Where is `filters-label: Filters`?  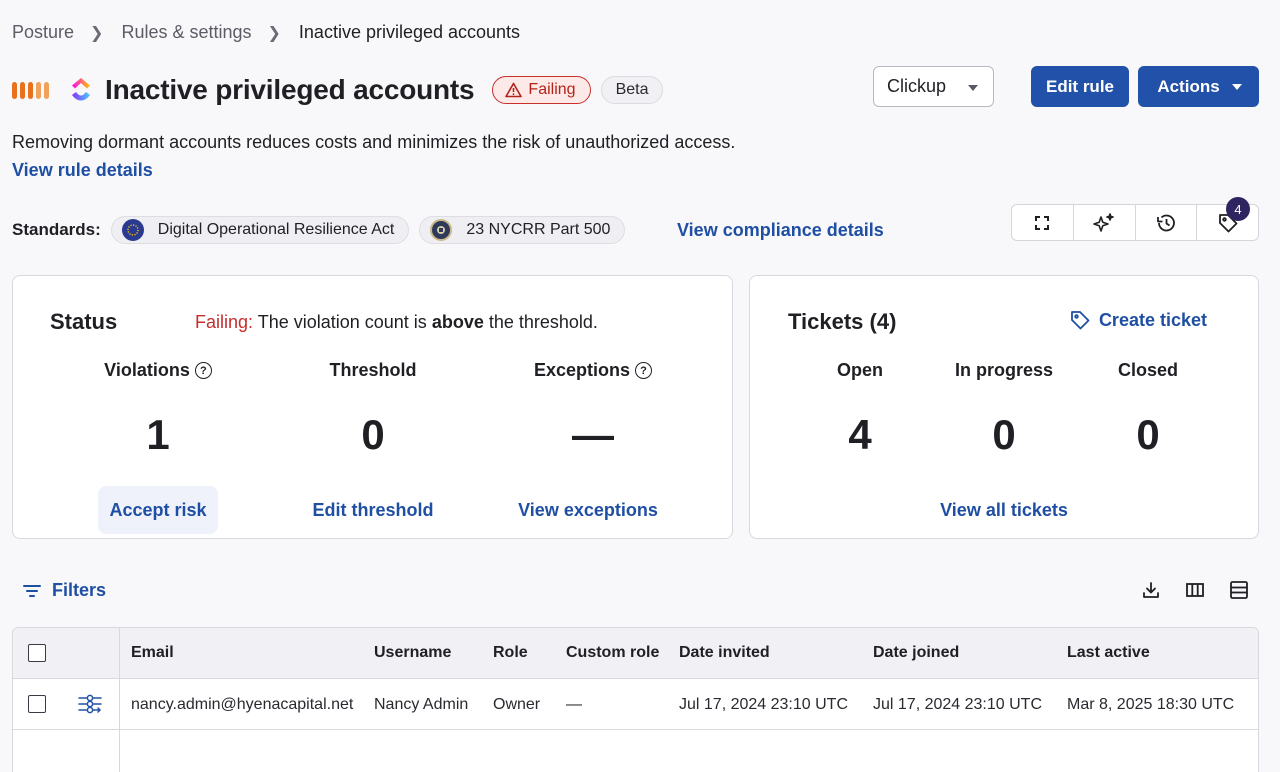
filters-label: Filters is located at coordinates (79, 590).